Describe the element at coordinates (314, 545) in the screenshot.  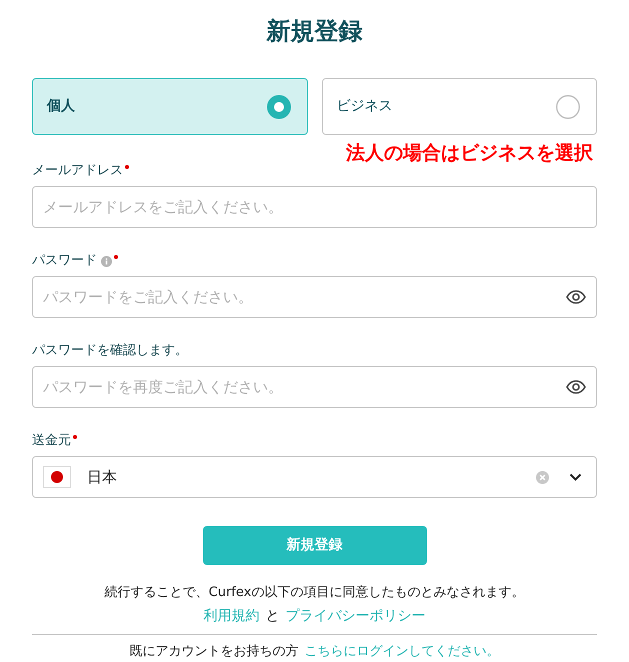
I see `register-button: 新規登録` at that location.